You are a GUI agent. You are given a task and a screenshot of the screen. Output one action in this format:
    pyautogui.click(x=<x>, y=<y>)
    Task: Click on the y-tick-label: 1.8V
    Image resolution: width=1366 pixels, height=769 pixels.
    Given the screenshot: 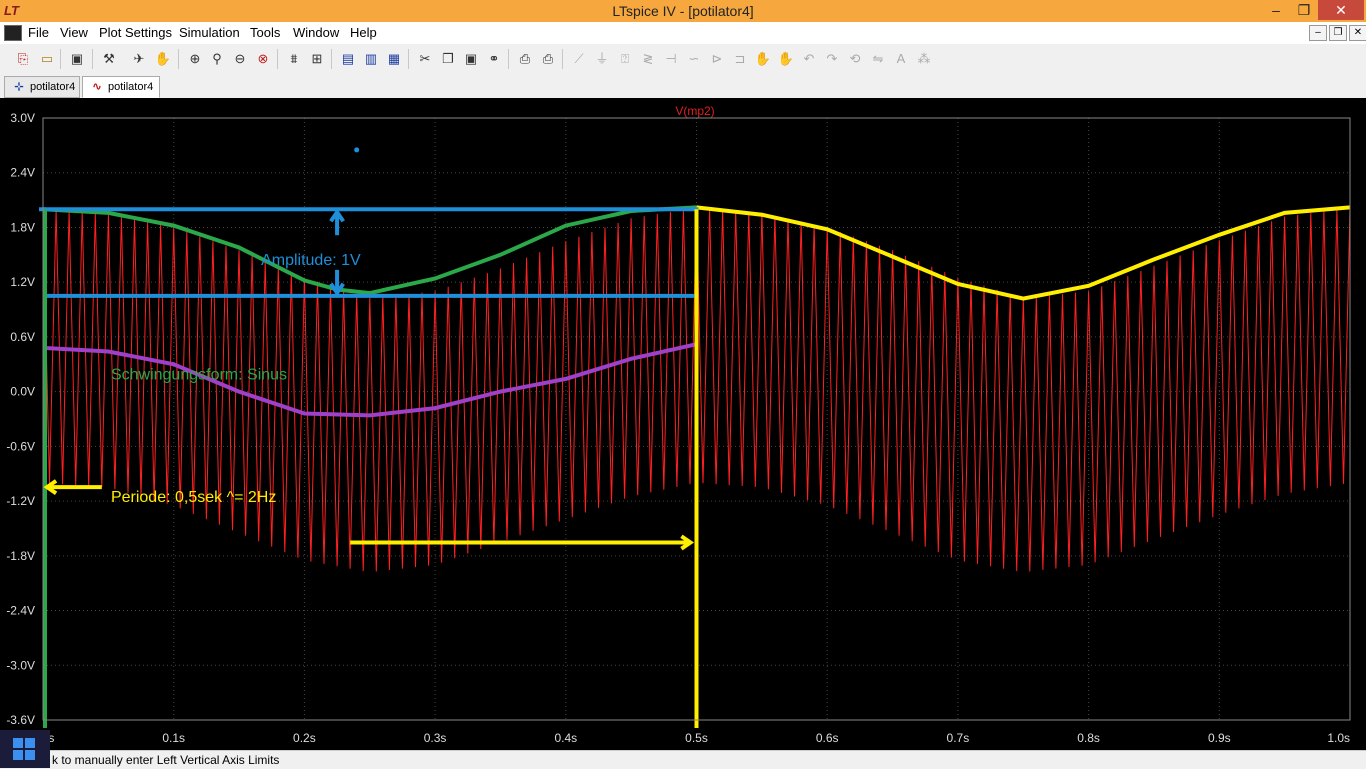 What is the action you would take?
    pyautogui.click(x=22, y=227)
    